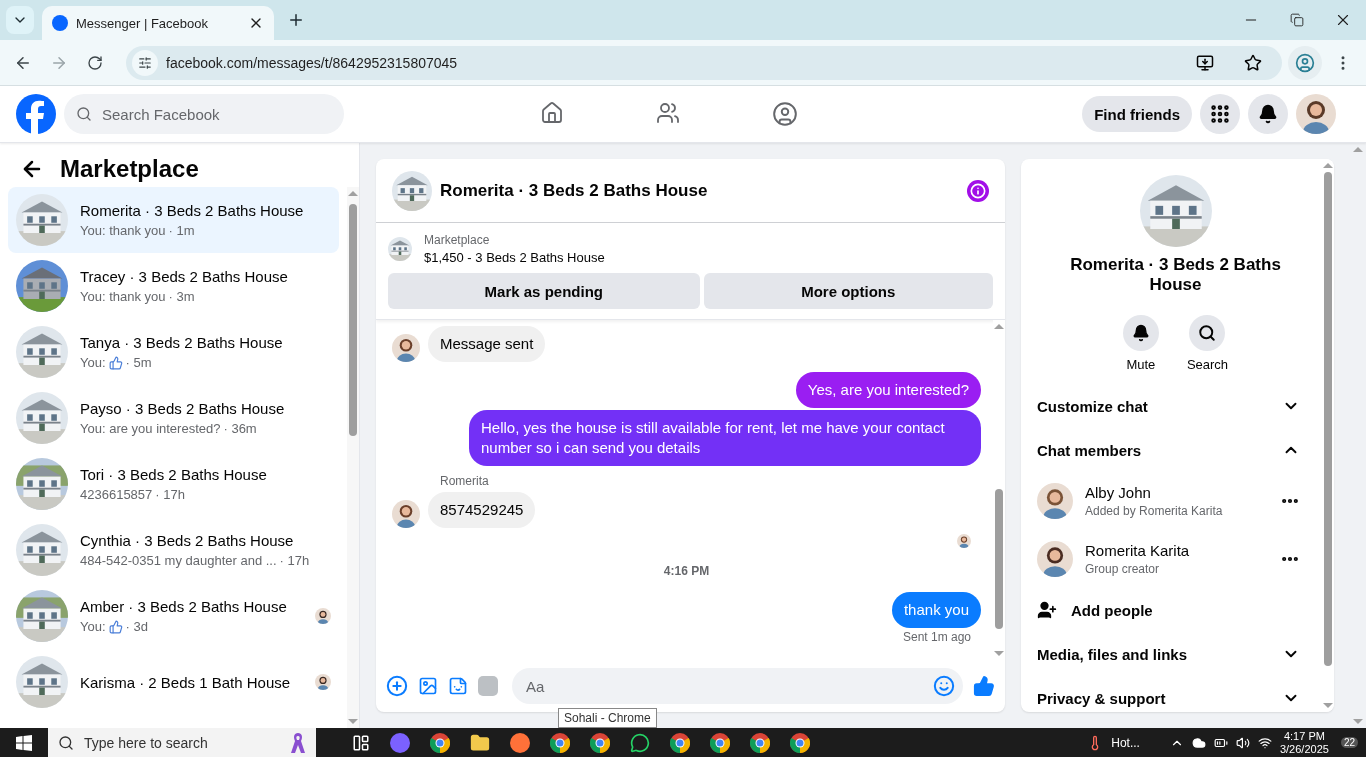 The width and height of the screenshot is (1366, 757). What do you see at coordinates (1137, 114) in the screenshot?
I see `find-friends-button: Find friends` at bounding box center [1137, 114].